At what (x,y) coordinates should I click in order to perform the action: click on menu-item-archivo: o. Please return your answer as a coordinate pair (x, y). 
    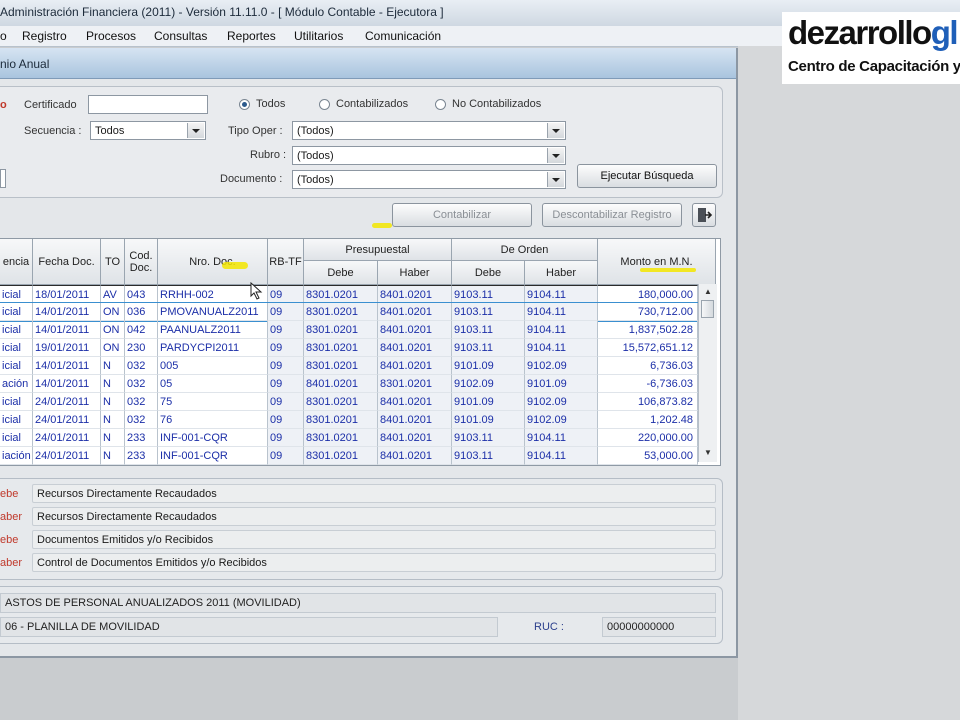
    Looking at the image, I should click on (3, 36).